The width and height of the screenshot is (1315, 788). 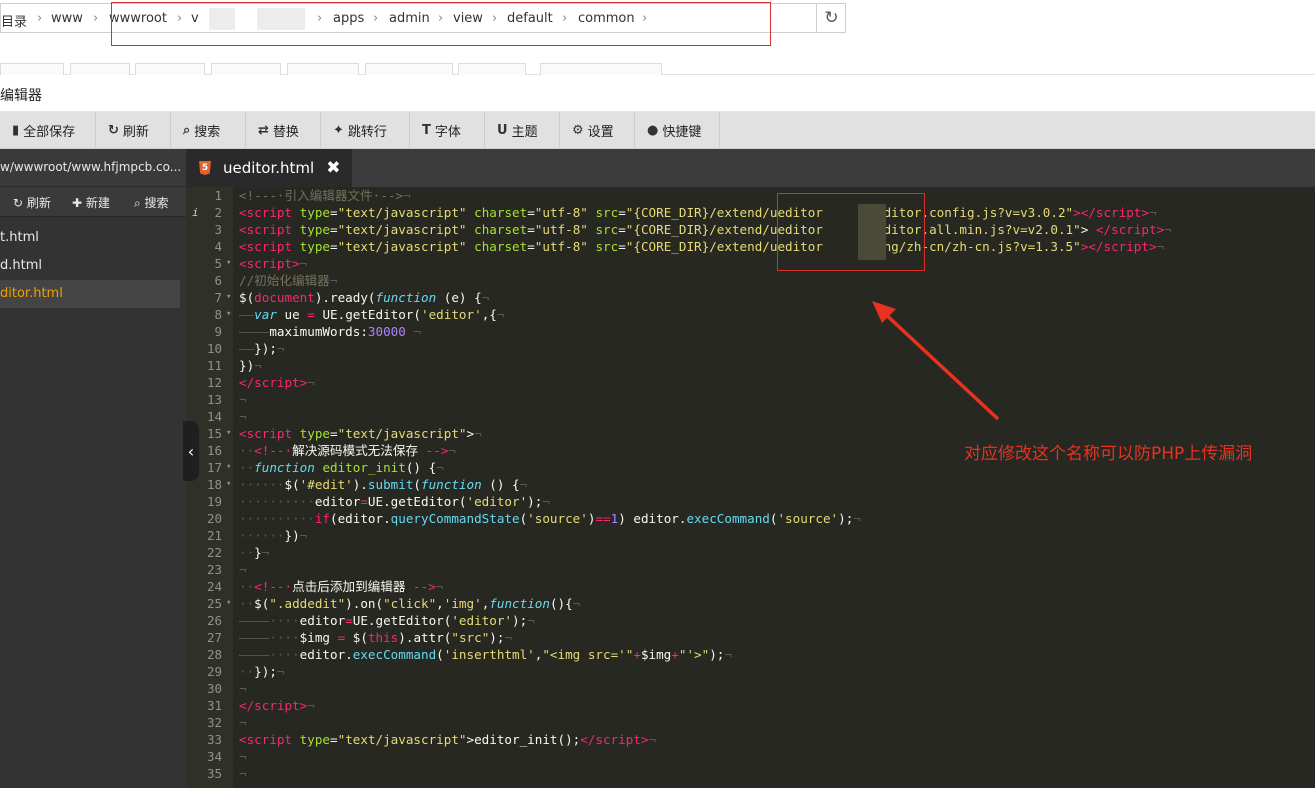 I want to click on search-button: ⌕ 搜索, so click(x=208, y=130).